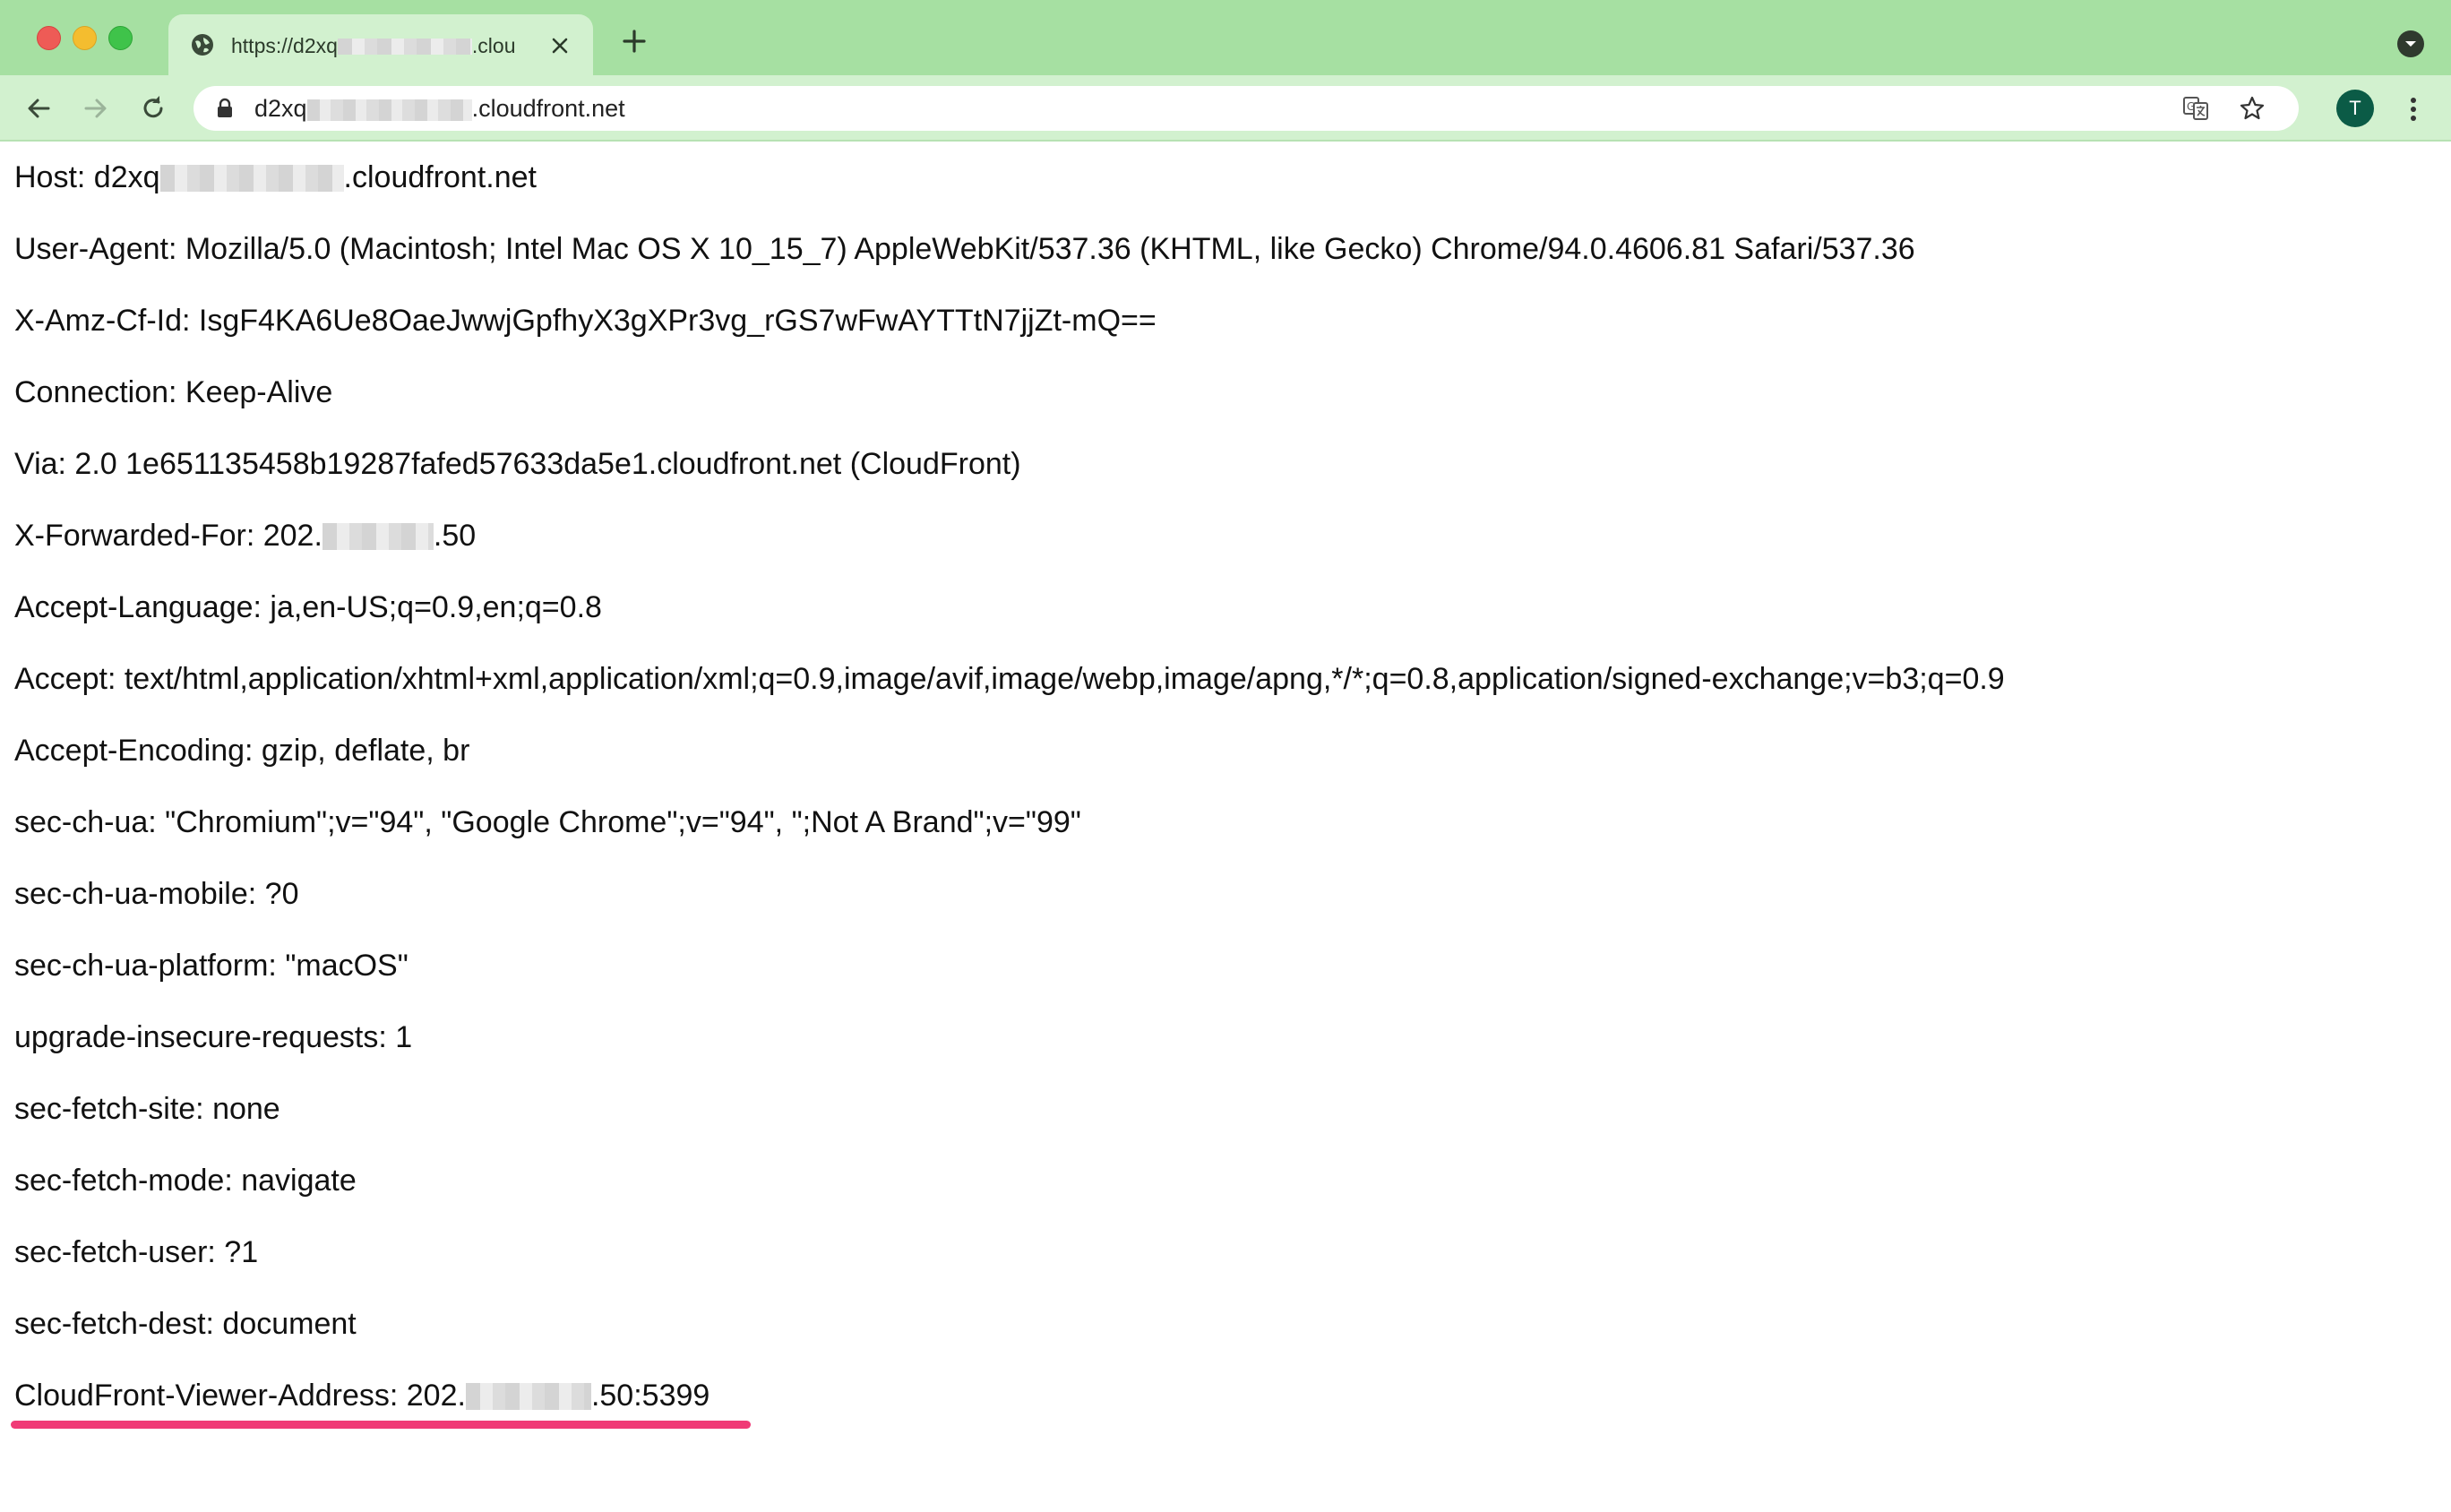 This screenshot has width=2451, height=1512. I want to click on header-text-suffix: .50, so click(455, 536).